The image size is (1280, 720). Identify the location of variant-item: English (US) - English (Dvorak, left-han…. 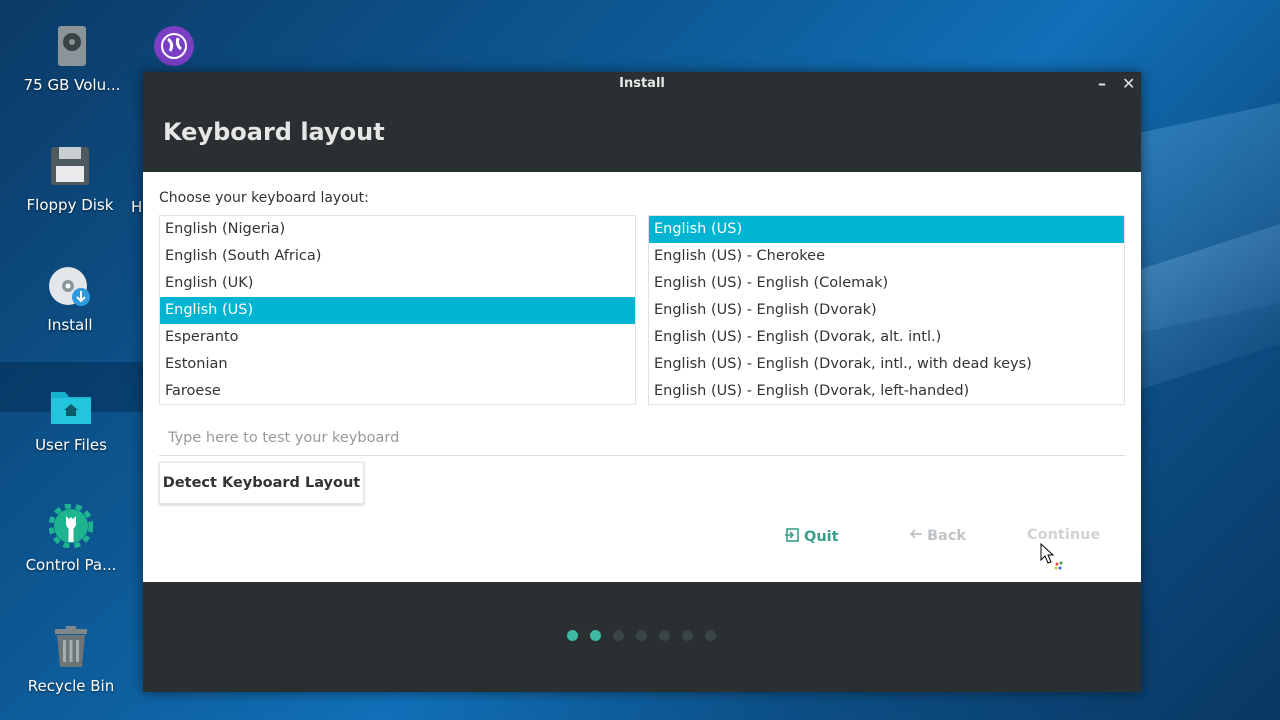
(886, 391).